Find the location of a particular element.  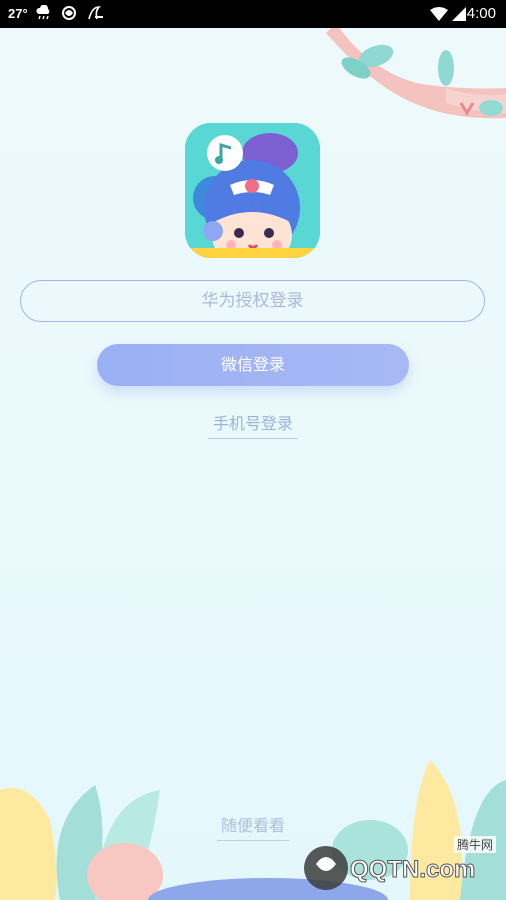

temperature: 27° is located at coordinates (18, 13).